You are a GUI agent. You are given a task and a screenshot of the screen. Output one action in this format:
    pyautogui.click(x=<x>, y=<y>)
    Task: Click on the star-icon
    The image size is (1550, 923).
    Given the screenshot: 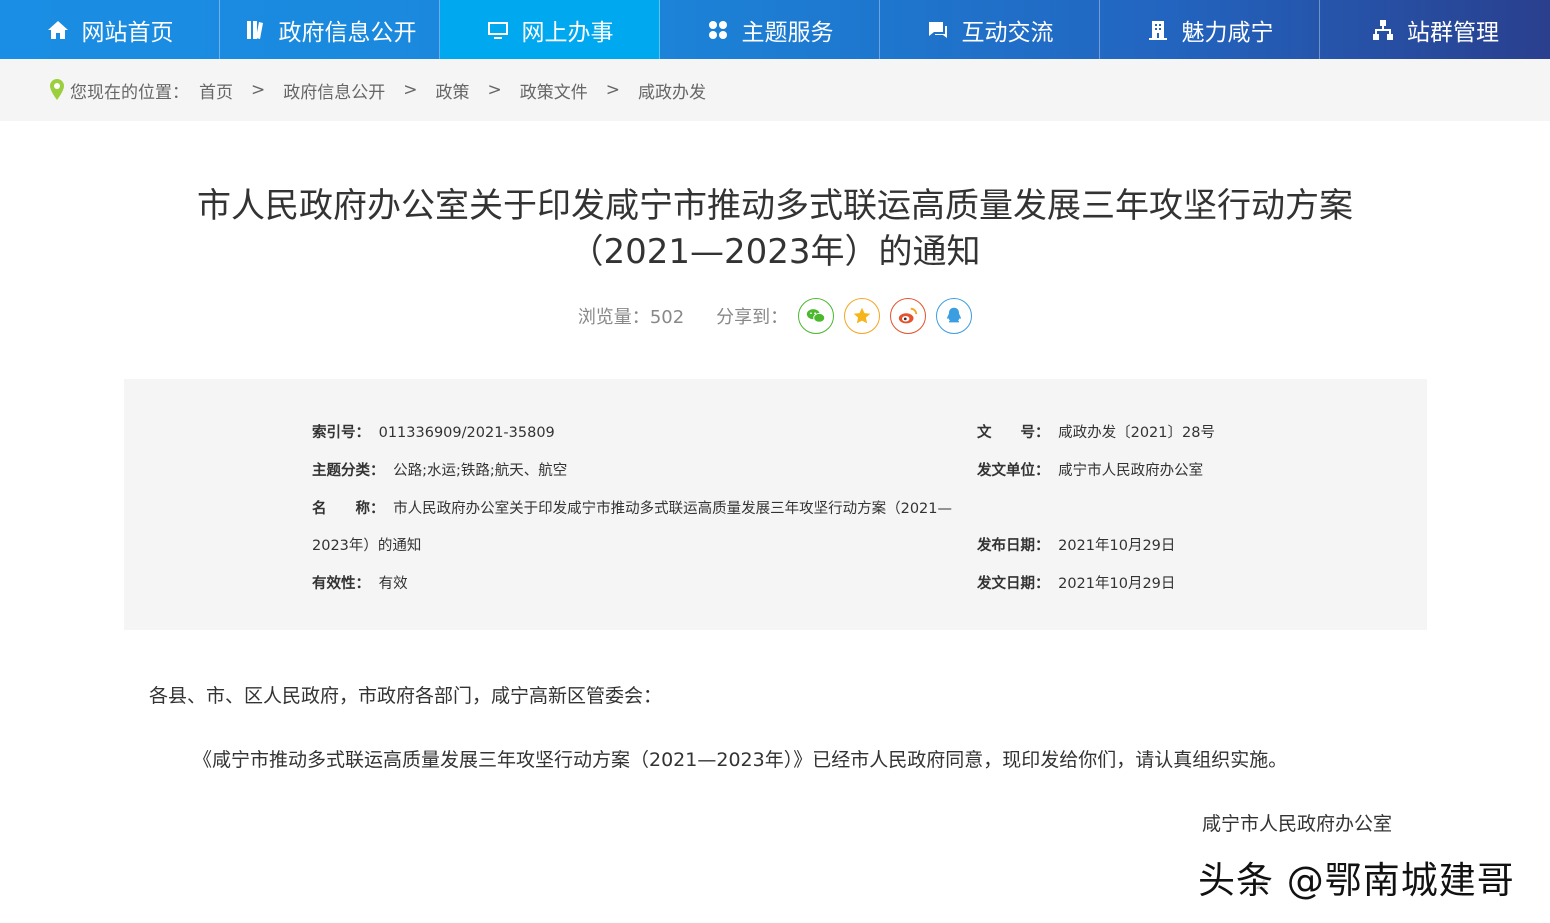 What is the action you would take?
    pyautogui.click(x=862, y=315)
    